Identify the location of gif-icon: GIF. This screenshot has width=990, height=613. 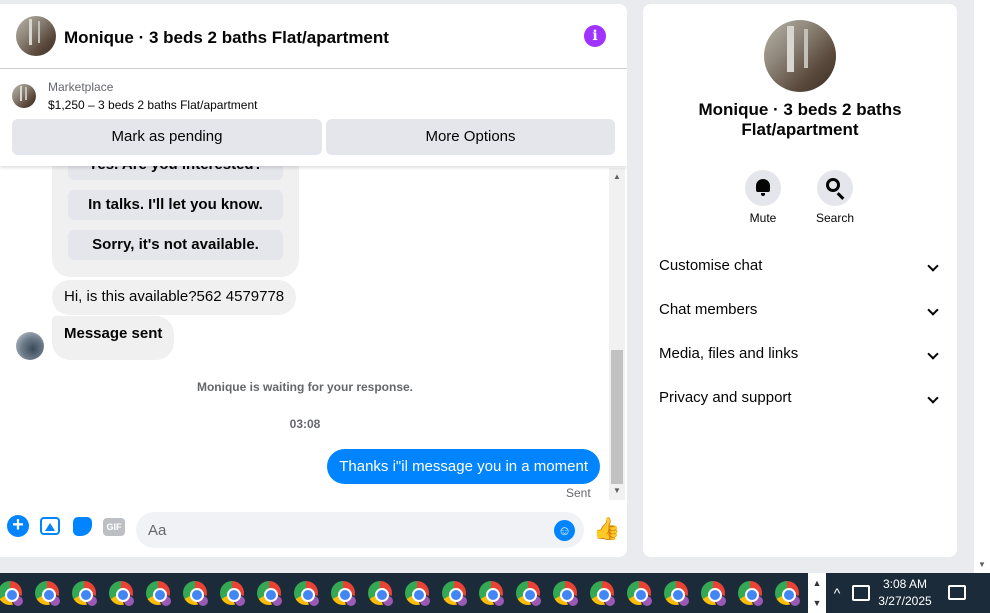
(114, 527).